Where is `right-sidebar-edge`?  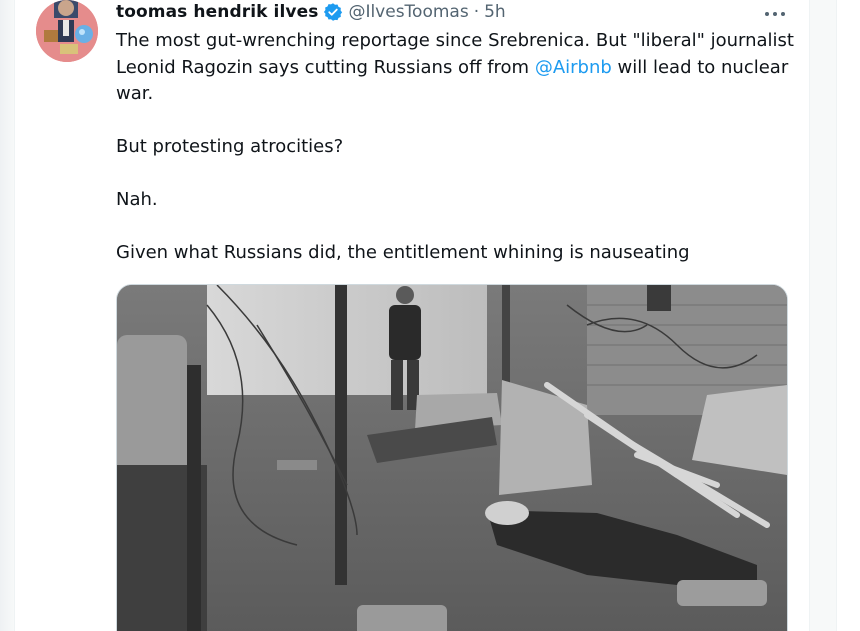
right-sidebar-edge is located at coordinates (848, 315).